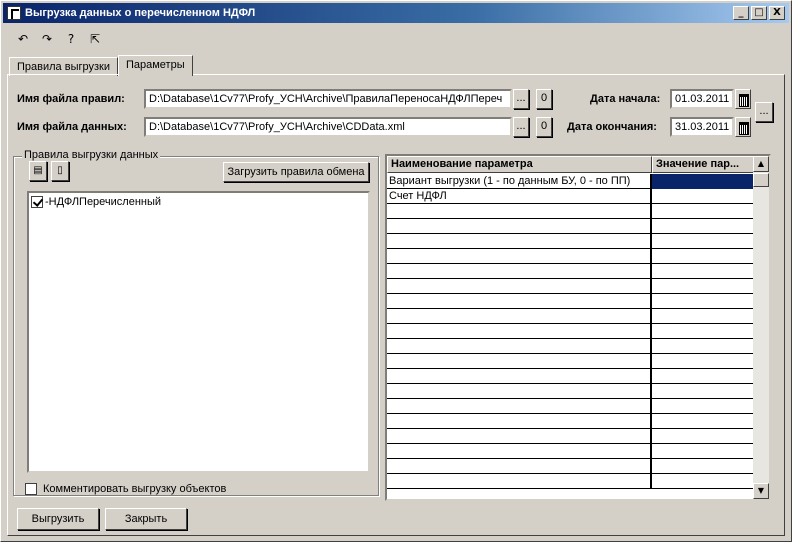 This screenshot has height=542, width=792. I want to click on data-file-open-button: 0, so click(544, 127).